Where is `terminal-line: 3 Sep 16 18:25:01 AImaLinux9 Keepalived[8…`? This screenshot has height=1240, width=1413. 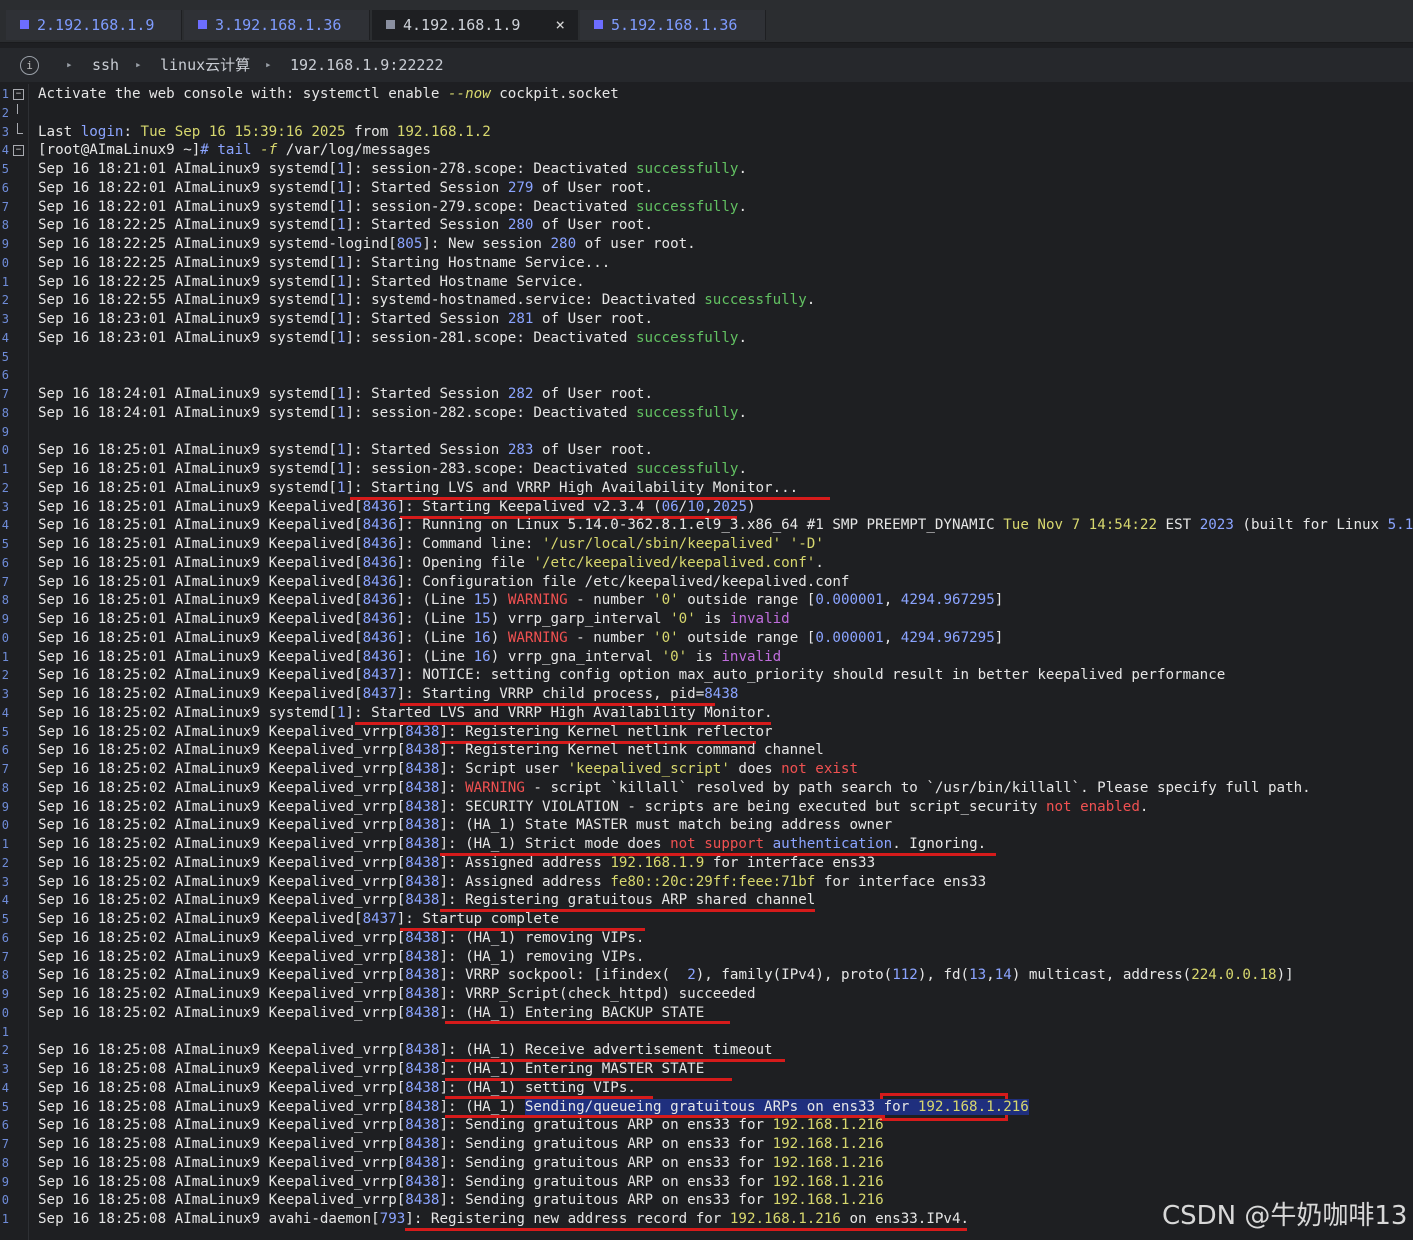 terminal-line: 3 Sep 16 18:25:01 AImaLinux9 Keepalived[8… is located at coordinates (706, 507).